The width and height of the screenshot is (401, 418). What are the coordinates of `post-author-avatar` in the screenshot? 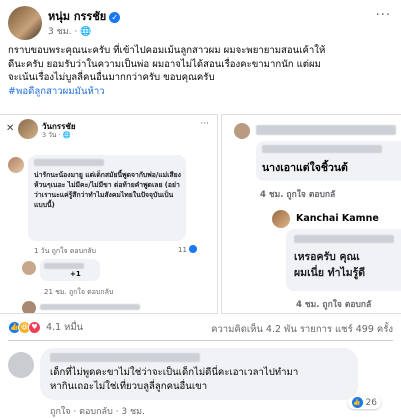 It's located at (25, 23).